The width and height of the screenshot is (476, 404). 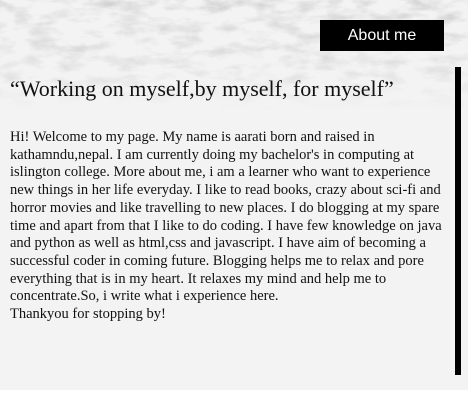 What do you see at coordinates (88, 314) in the screenshot?
I see `intro-closing: Thankyou for stopping by!` at bounding box center [88, 314].